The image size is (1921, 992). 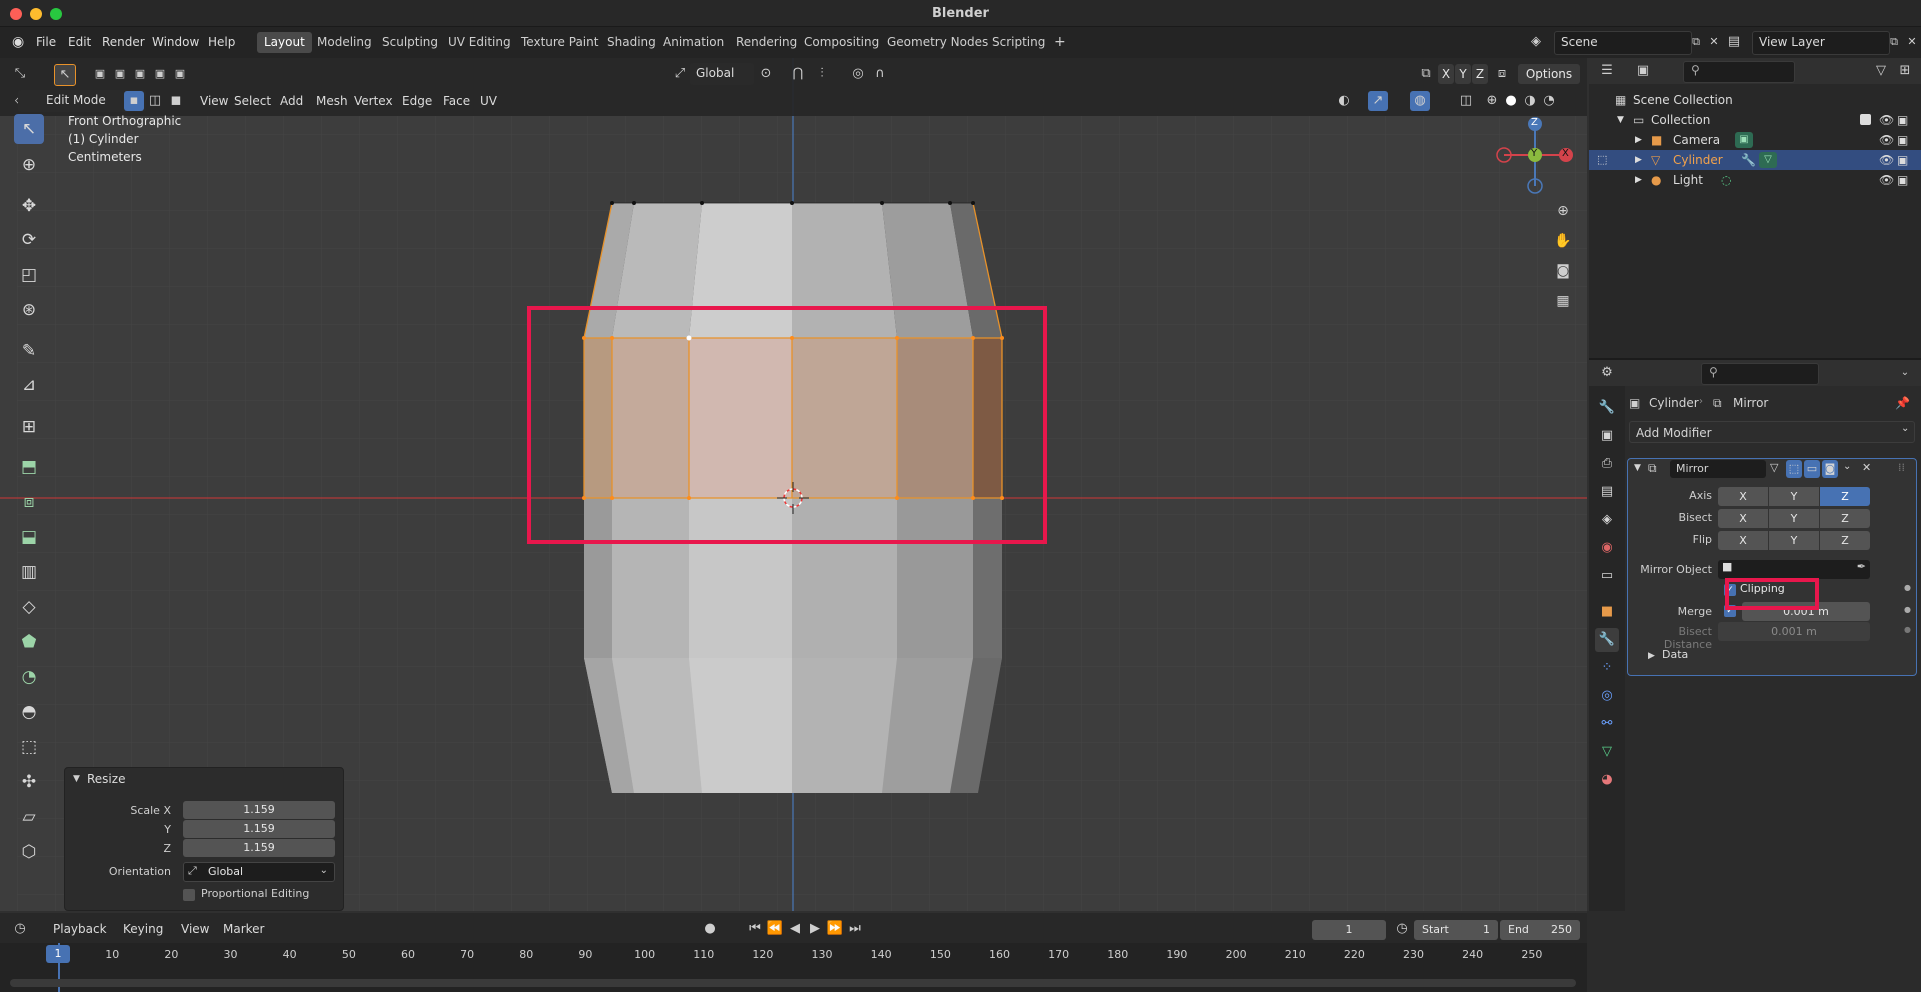 I want to click on add-cube-tool-icon: ⊞, so click(x=29, y=427).